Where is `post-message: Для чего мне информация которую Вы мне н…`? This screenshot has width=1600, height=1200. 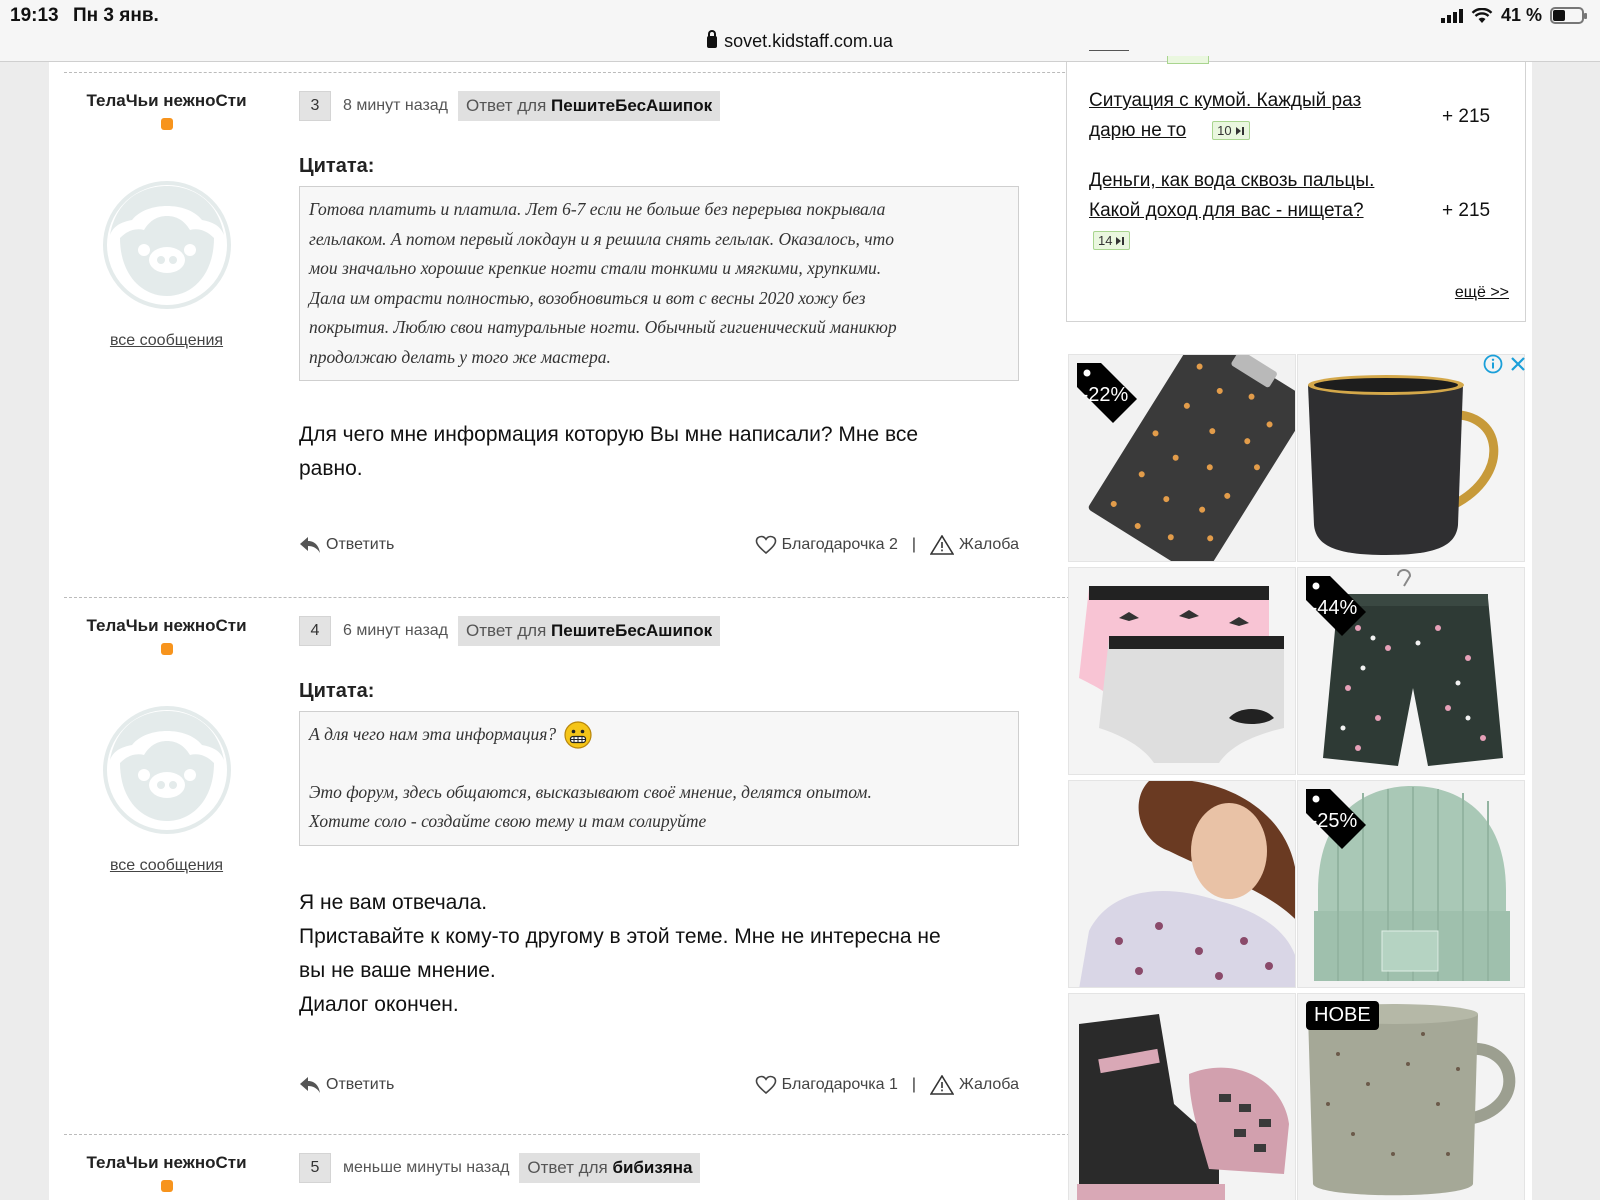 post-message: Для чего мне информация которую Вы мне н… is located at coordinates (659, 452).